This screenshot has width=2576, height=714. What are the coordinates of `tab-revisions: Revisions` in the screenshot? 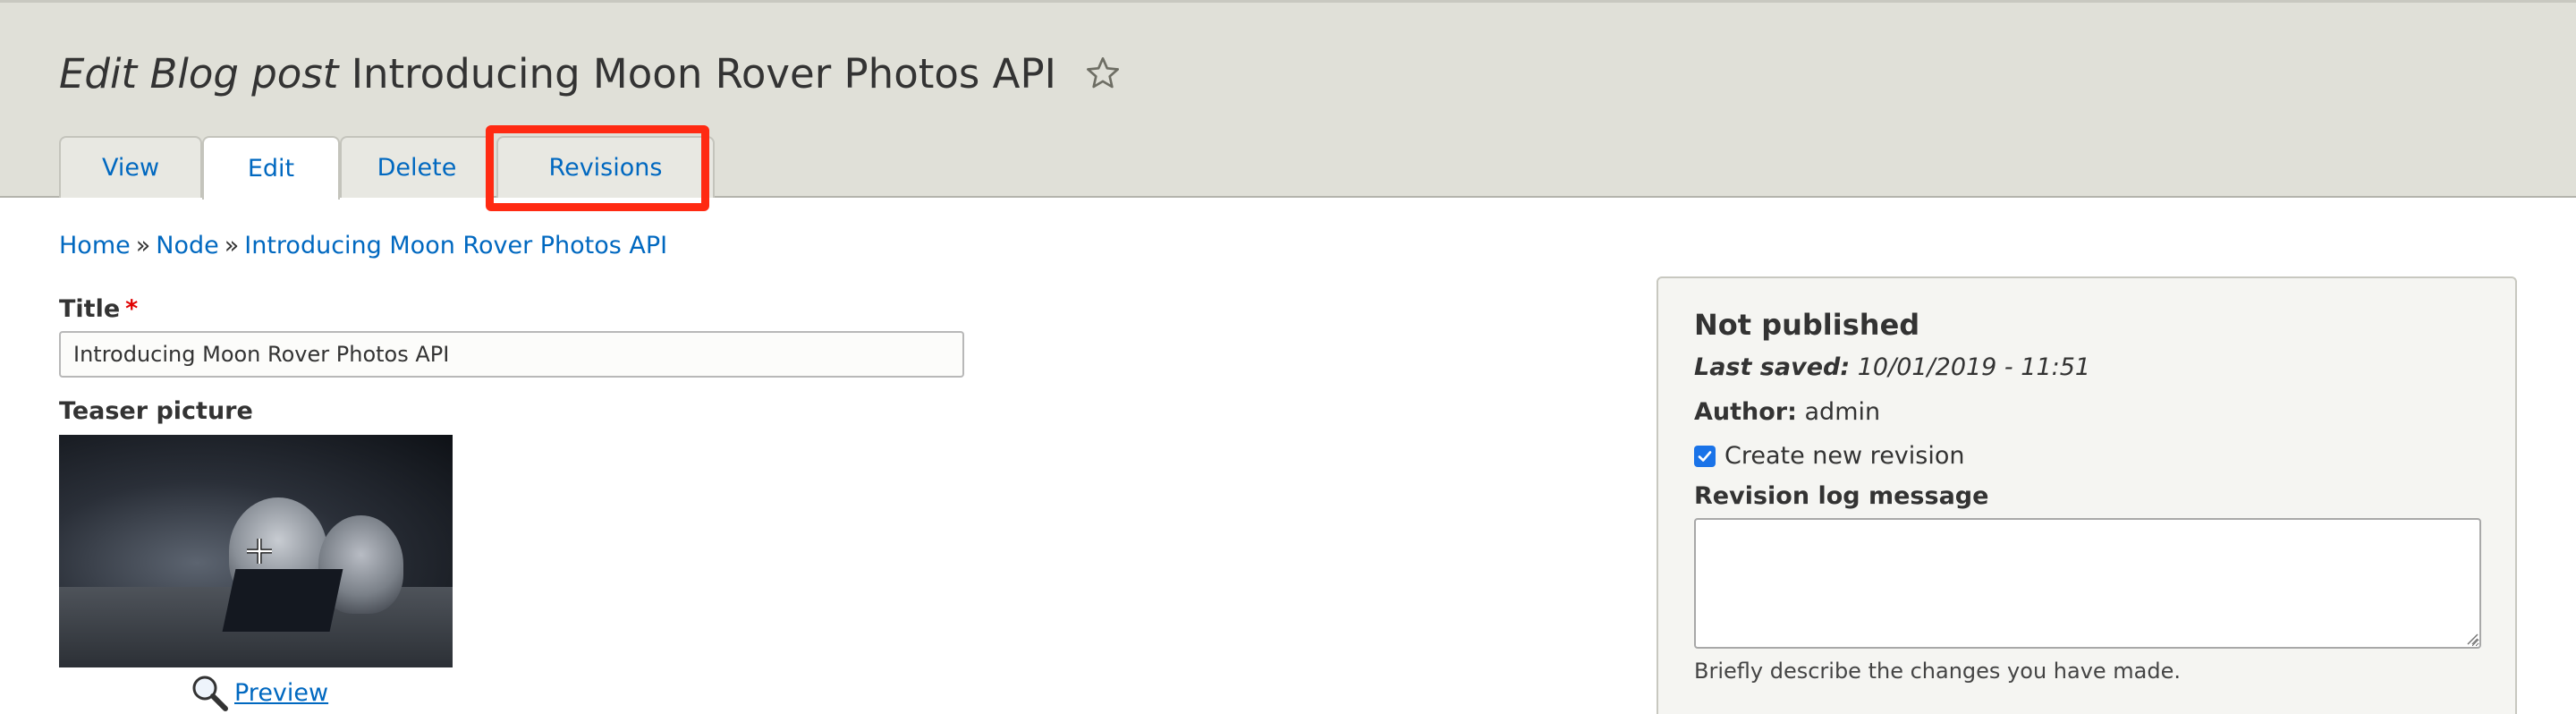 It's located at (605, 167).